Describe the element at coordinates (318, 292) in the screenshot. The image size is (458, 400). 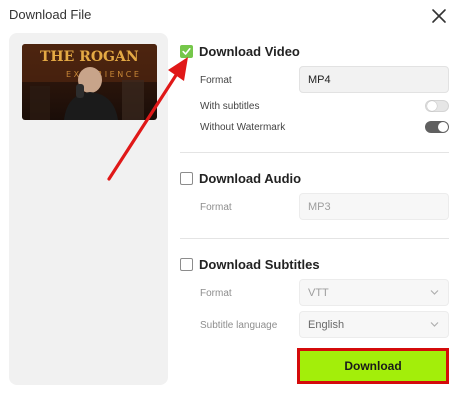
I see `subtitle-format-value: VTT` at that location.